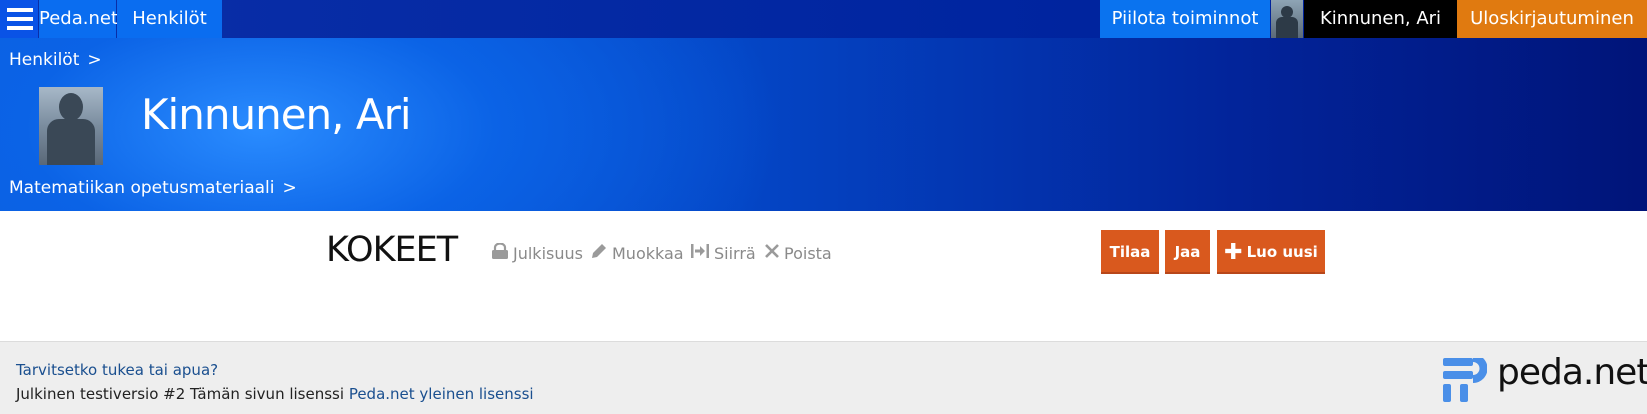 The height and width of the screenshot is (414, 1647). I want to click on edit-action: Muokkaa, so click(637, 253).